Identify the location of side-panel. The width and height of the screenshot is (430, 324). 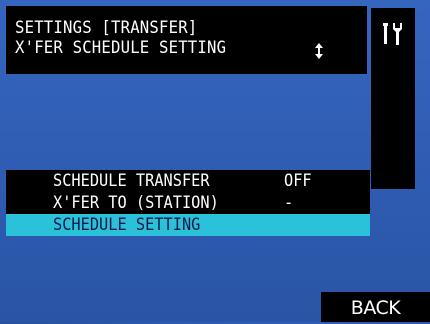
(393, 98).